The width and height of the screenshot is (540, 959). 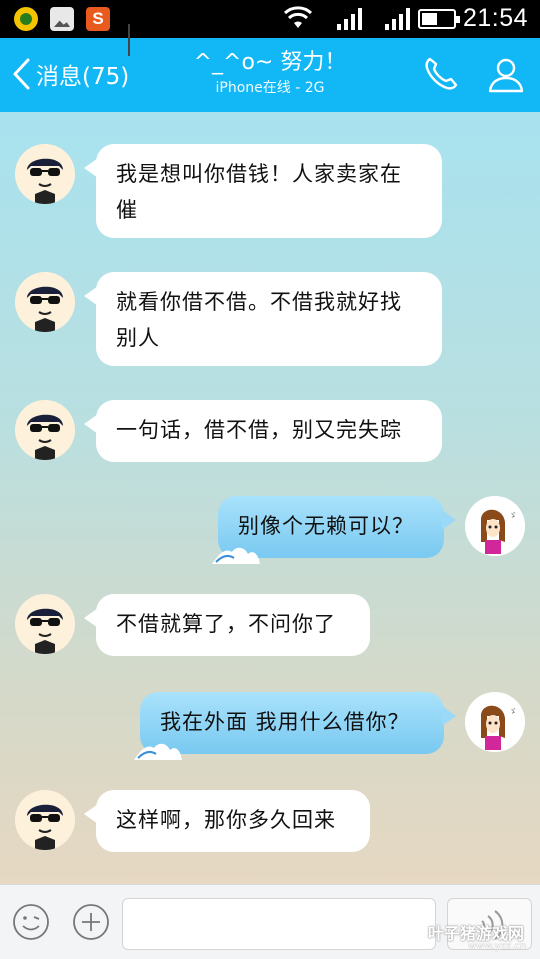 I want to click on message-bubble: 不借就算了，不问你了, so click(x=227, y=625).